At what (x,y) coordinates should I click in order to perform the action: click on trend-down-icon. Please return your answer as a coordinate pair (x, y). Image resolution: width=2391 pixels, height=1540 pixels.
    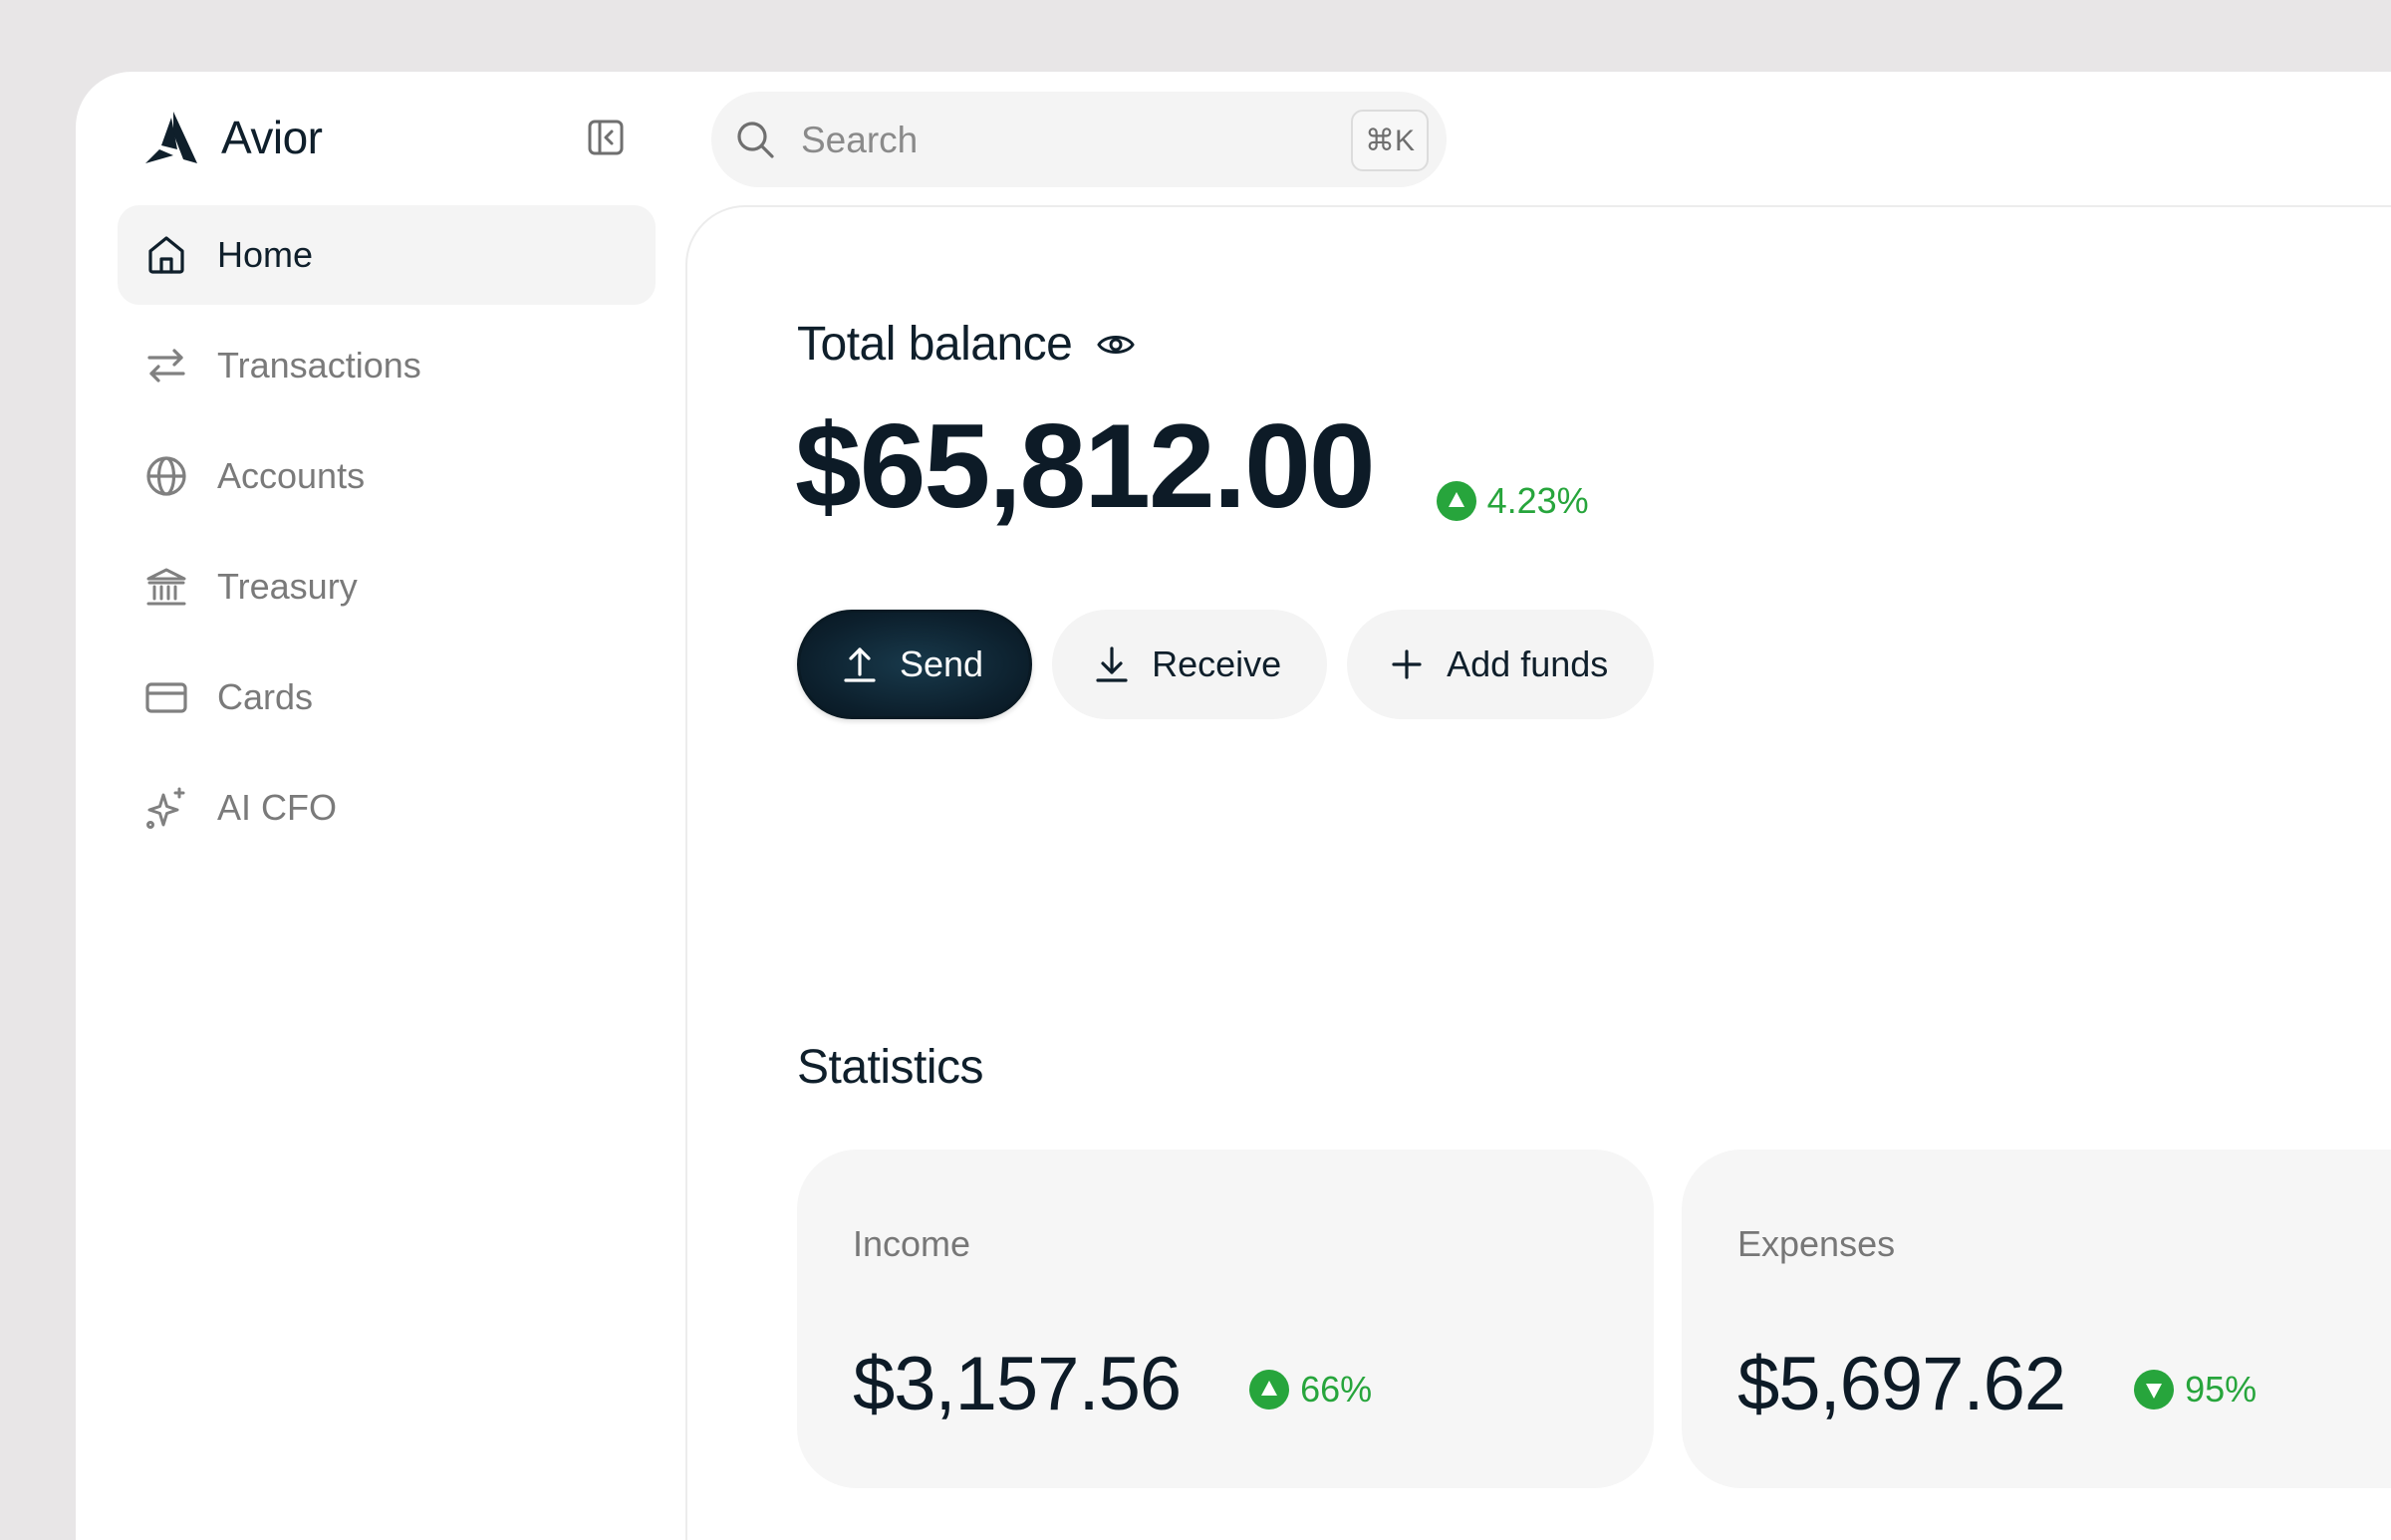
    Looking at the image, I should click on (2155, 1389).